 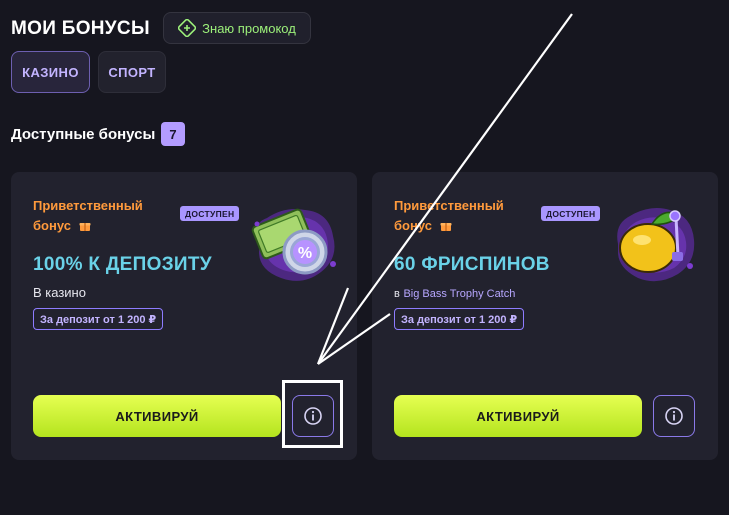 I want to click on tab-casino: КАЗИНО, so click(x=50, y=72).